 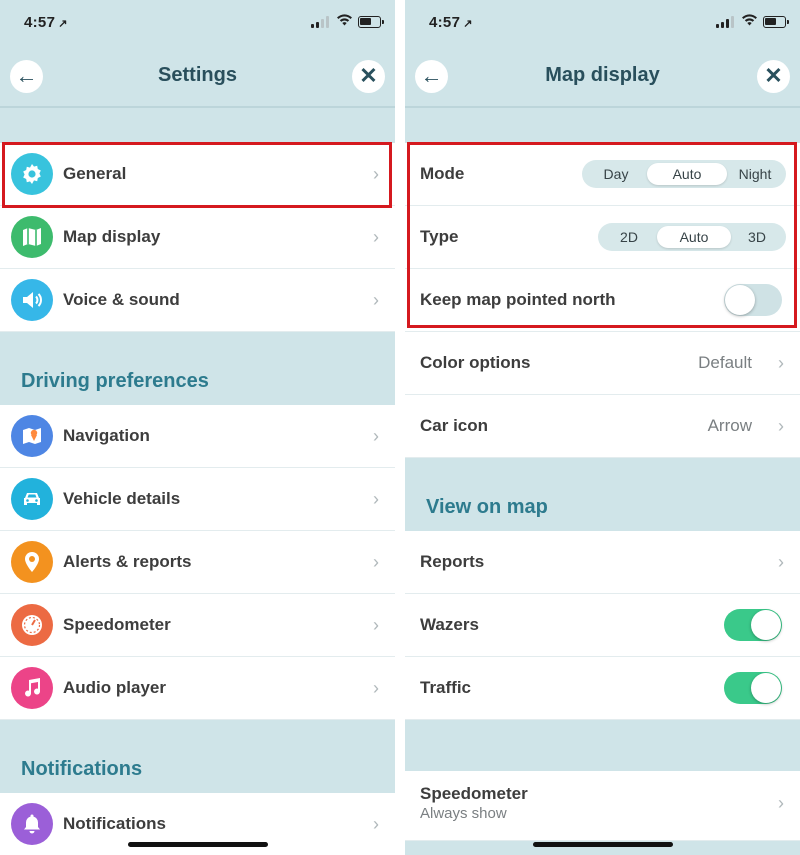 I want to click on mode-option-night: Night, so click(x=755, y=174).